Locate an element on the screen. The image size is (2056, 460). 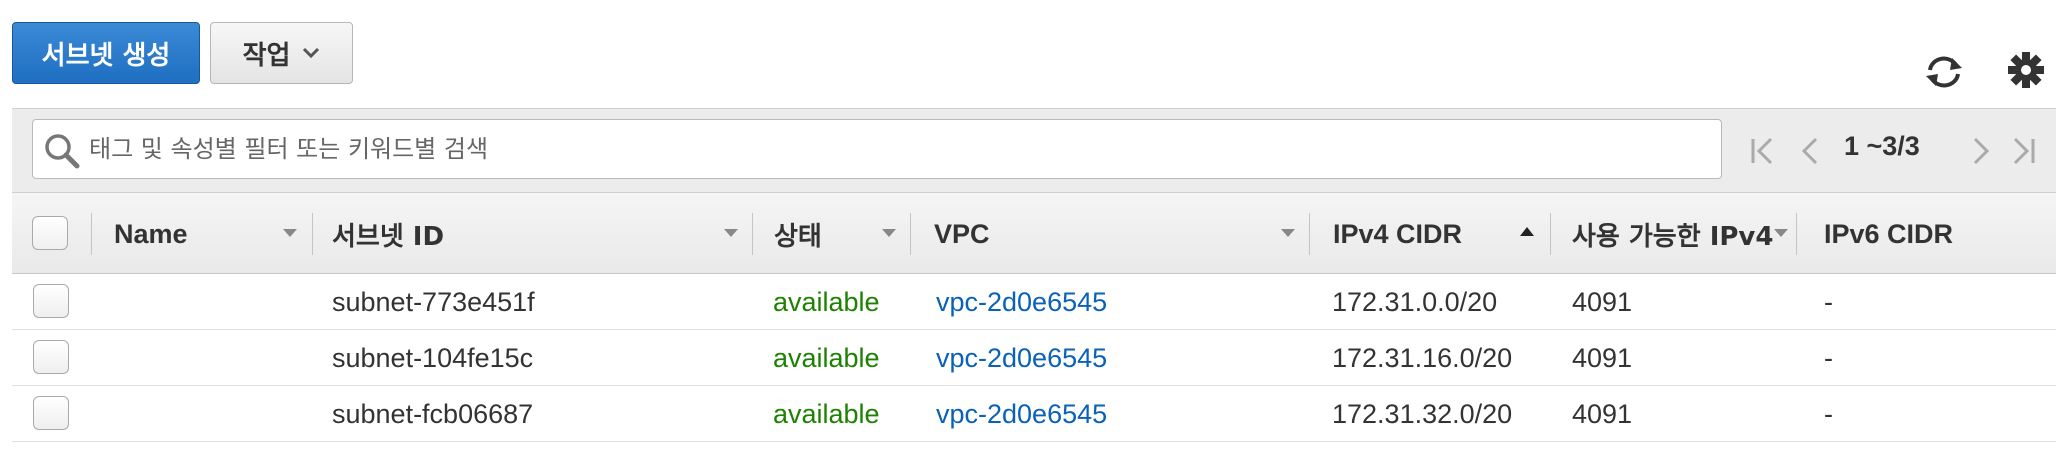
first-page-button is located at coordinates (1762, 151).